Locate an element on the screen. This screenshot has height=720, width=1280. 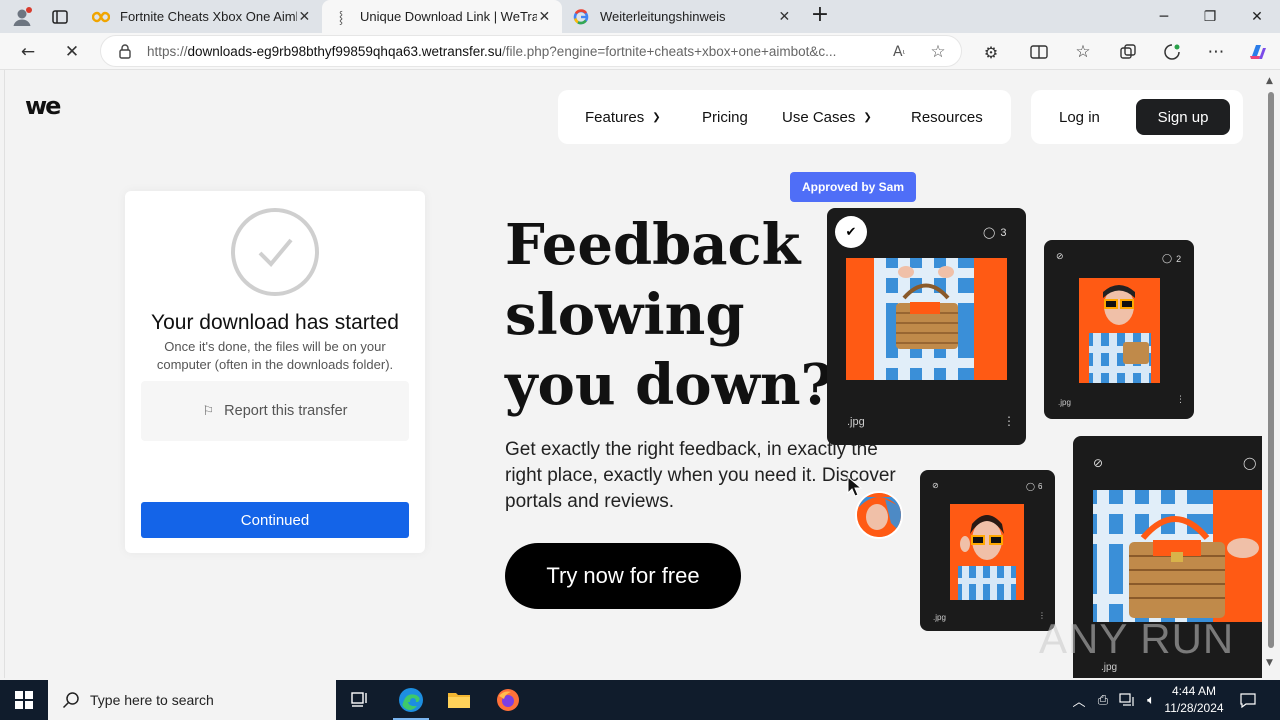
preview-tile: ⊘ ◯ 2 .jpg ⋮ is located at coordinates (1119, 329).